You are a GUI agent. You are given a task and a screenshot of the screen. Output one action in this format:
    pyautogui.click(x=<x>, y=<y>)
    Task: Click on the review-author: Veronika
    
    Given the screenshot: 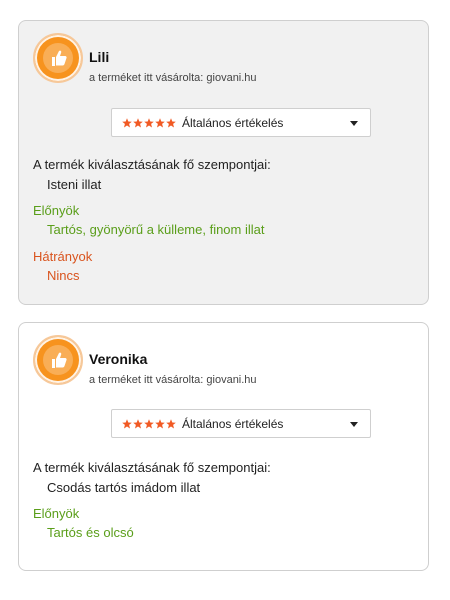 What is the action you would take?
    pyautogui.click(x=118, y=359)
    